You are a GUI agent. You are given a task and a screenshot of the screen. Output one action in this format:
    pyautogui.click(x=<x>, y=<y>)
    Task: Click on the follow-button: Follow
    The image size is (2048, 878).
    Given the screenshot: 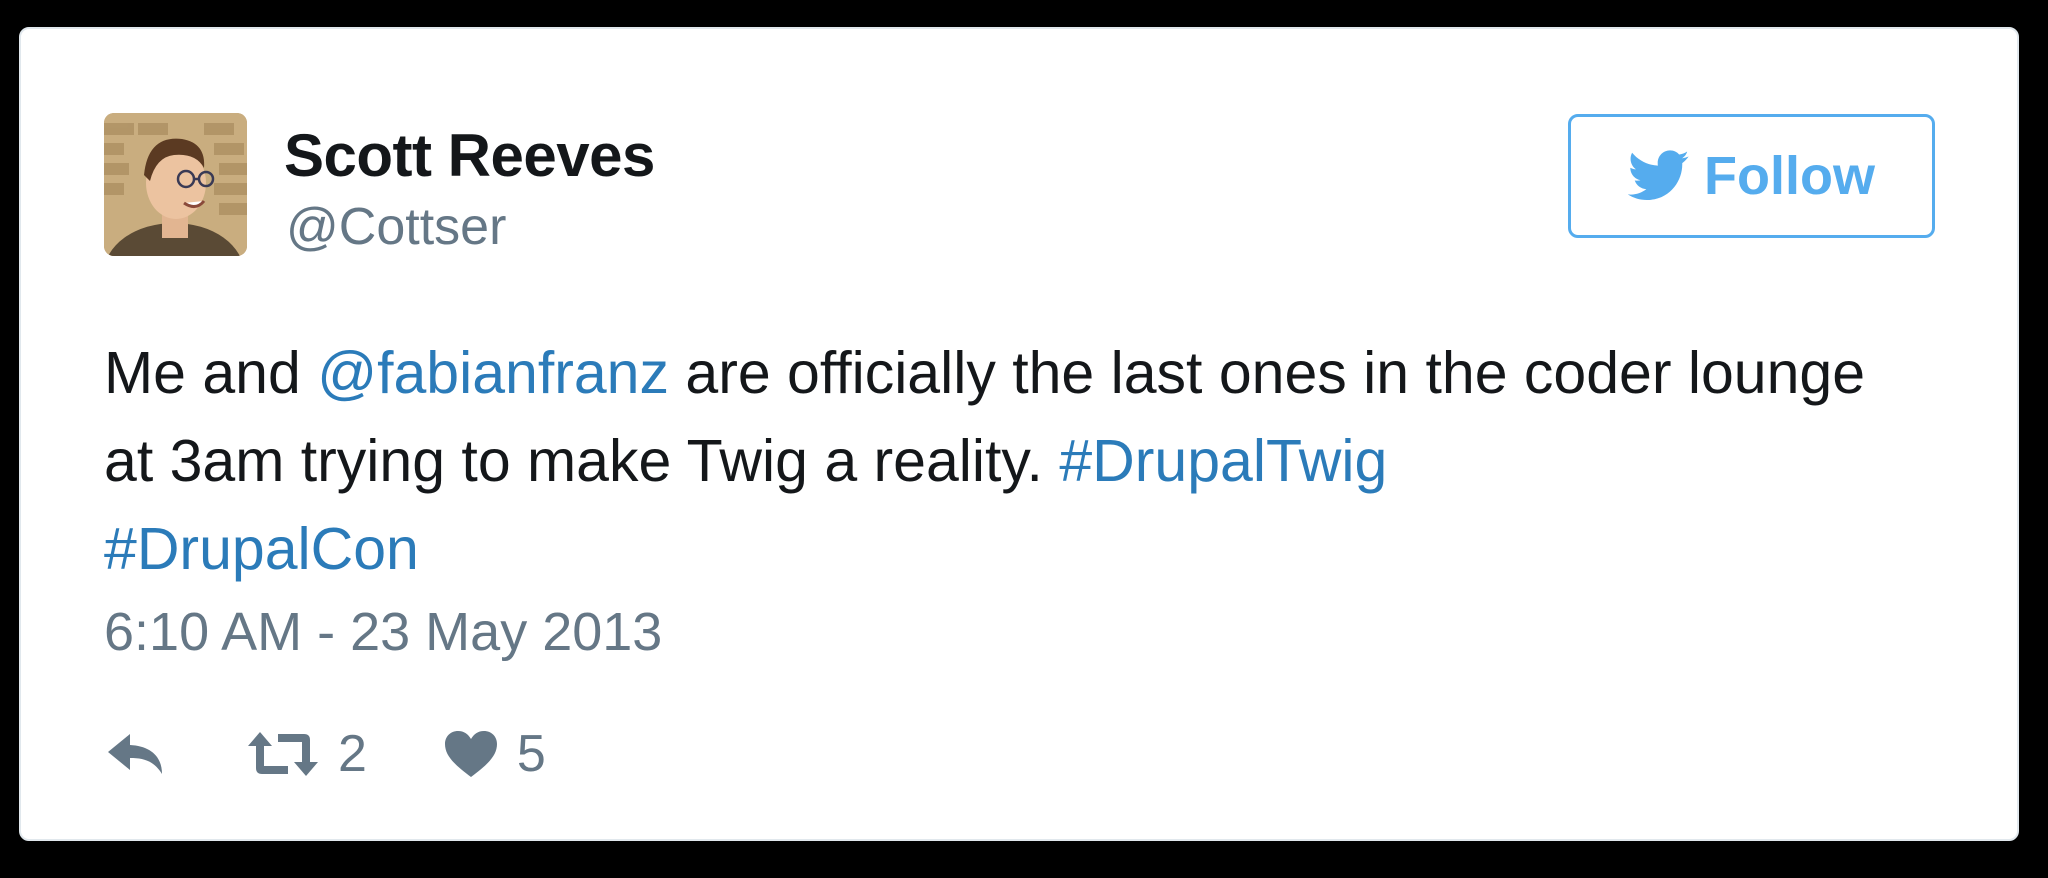 What is the action you would take?
    pyautogui.click(x=1751, y=176)
    